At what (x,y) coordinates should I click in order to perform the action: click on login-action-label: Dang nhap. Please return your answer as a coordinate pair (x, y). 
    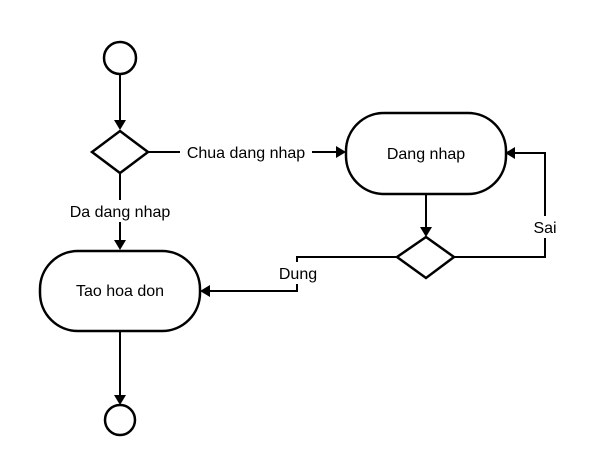
    Looking at the image, I should click on (426, 154).